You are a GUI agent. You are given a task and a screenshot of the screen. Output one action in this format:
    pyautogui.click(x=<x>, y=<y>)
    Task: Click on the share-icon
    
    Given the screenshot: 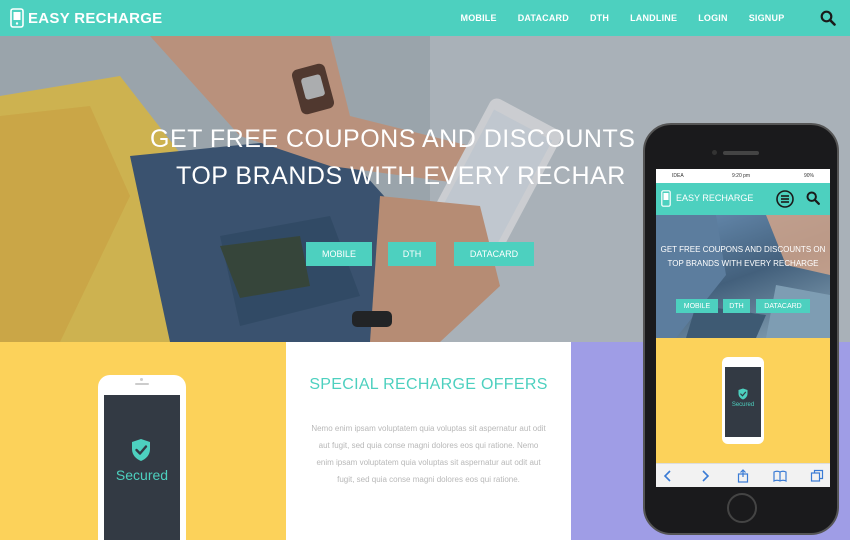 What is the action you would take?
    pyautogui.click(x=743, y=476)
    